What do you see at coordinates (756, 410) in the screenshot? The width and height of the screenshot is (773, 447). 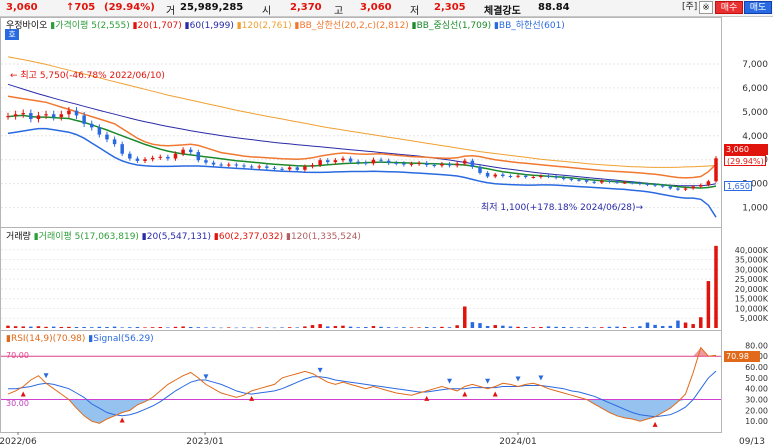 I see `rsi-tick-label: 20.00` at bounding box center [756, 410].